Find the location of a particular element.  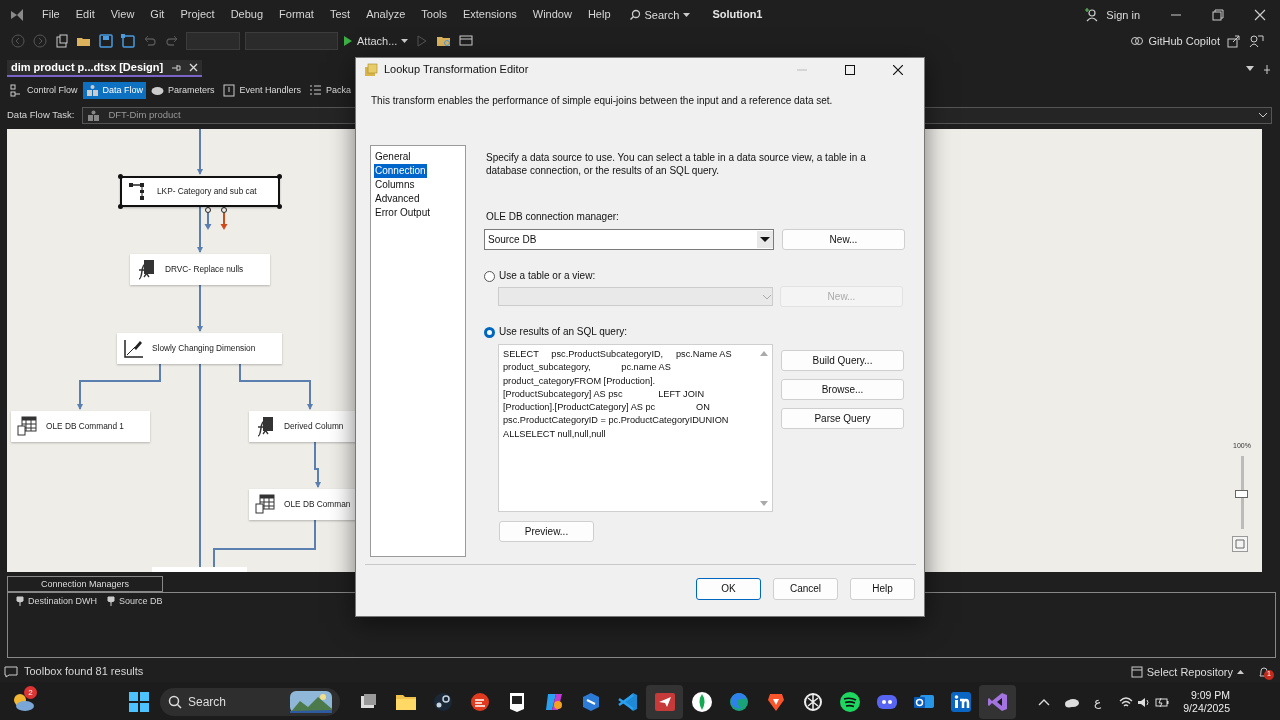

query-button: Parse Query is located at coordinates (842, 418).